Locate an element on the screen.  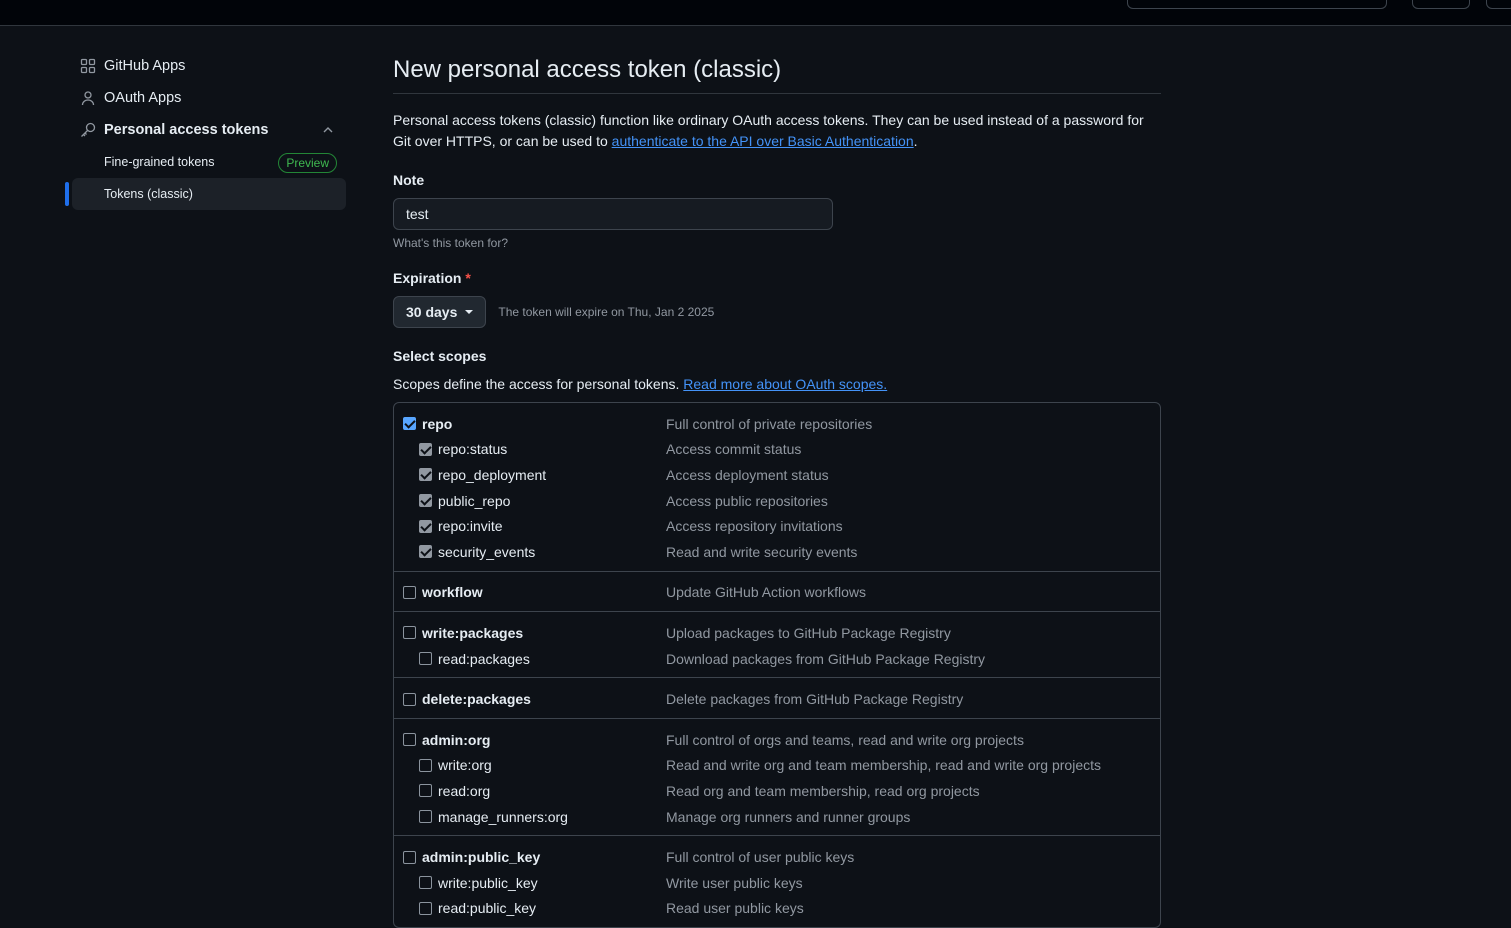
scope-row: read:public_key Read user public keys is located at coordinates (777, 909).